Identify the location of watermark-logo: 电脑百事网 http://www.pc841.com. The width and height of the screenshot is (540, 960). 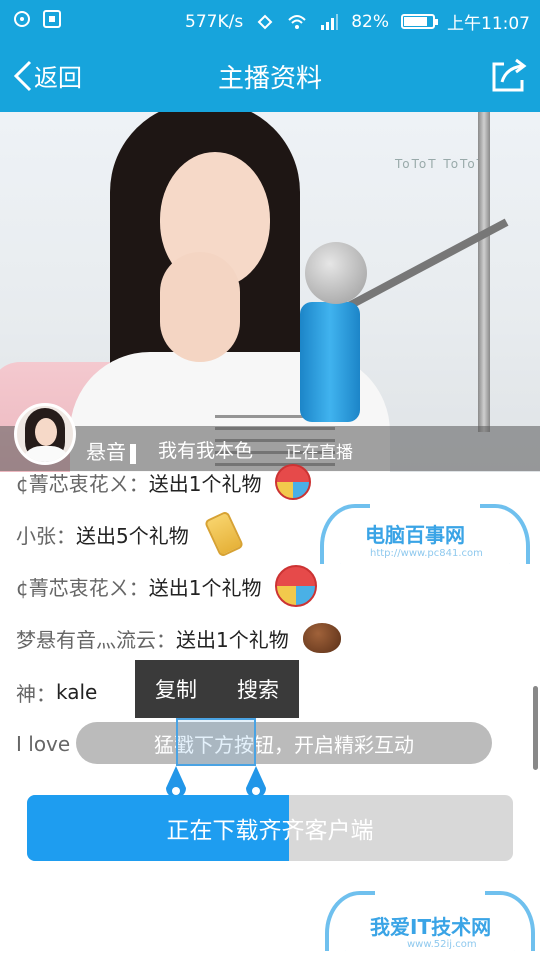
(425, 536).